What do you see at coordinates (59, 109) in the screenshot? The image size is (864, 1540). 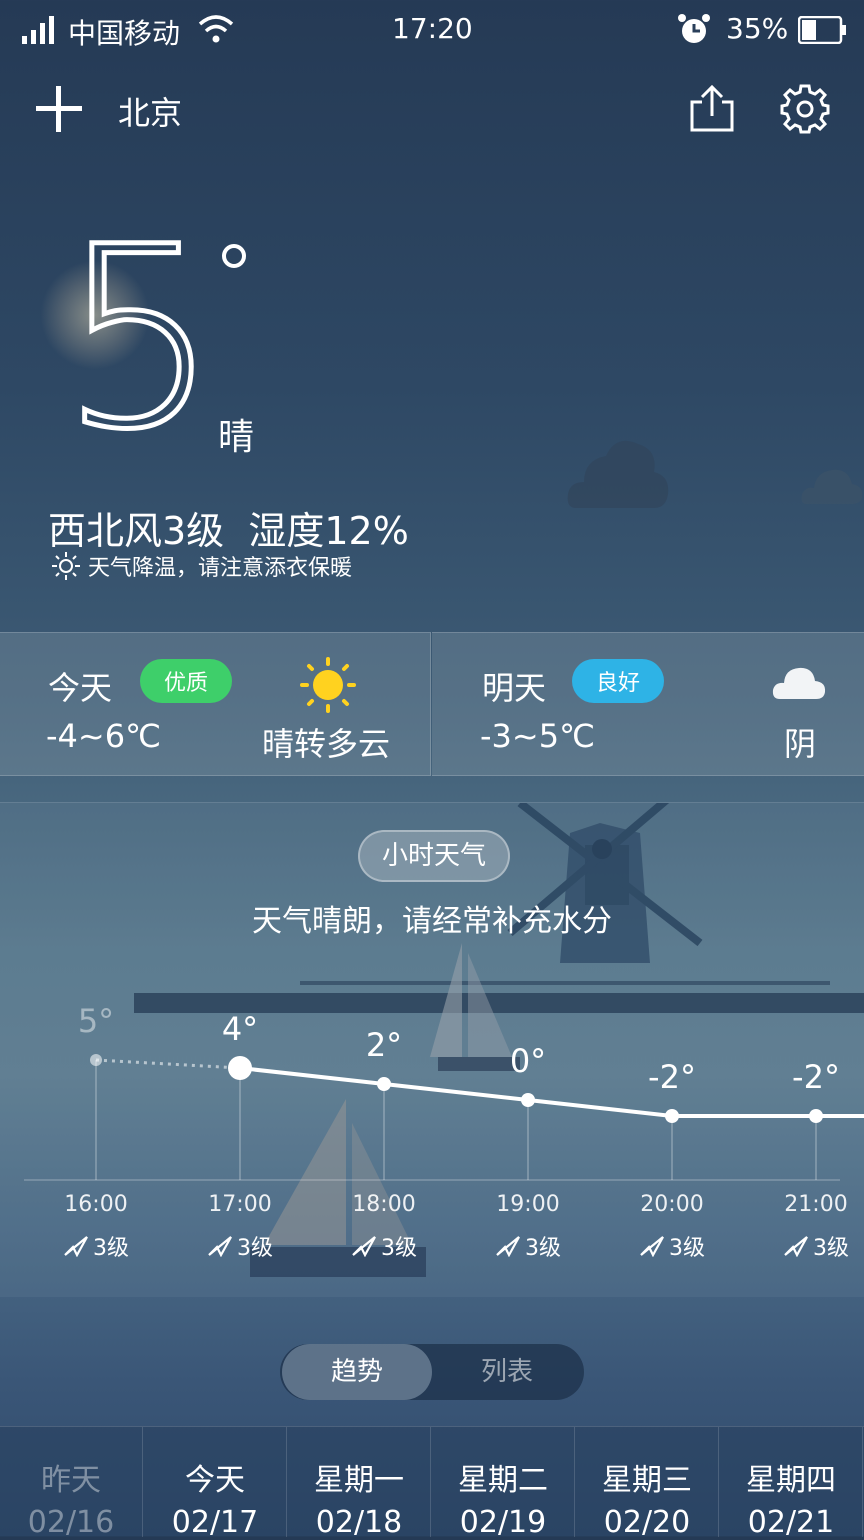 I see `add-city-button` at bounding box center [59, 109].